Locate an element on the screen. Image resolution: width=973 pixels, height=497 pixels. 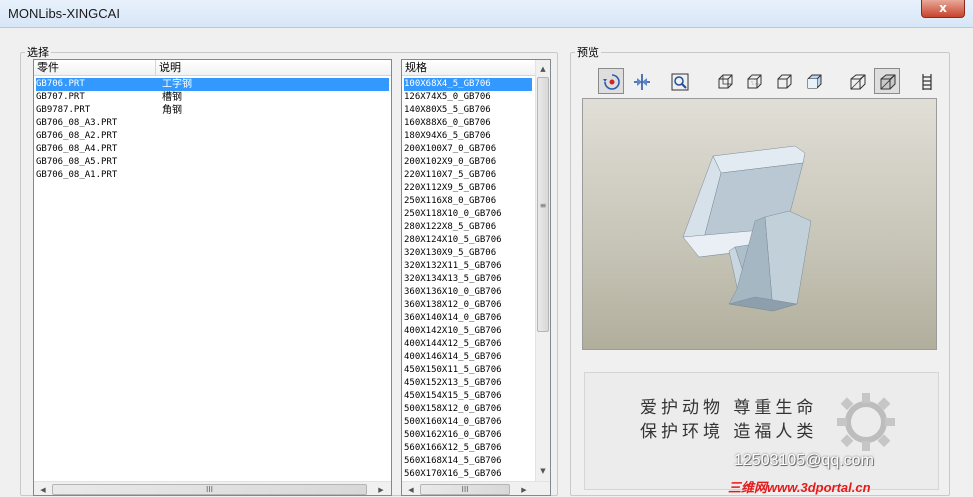
spec-scroll-right-icon: ▶ is located at coordinates (524, 489).